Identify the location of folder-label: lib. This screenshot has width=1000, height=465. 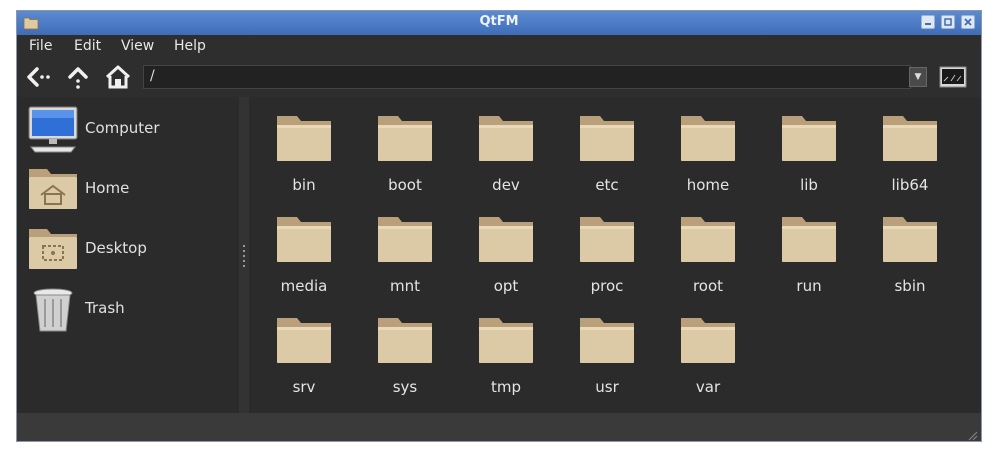
(809, 185).